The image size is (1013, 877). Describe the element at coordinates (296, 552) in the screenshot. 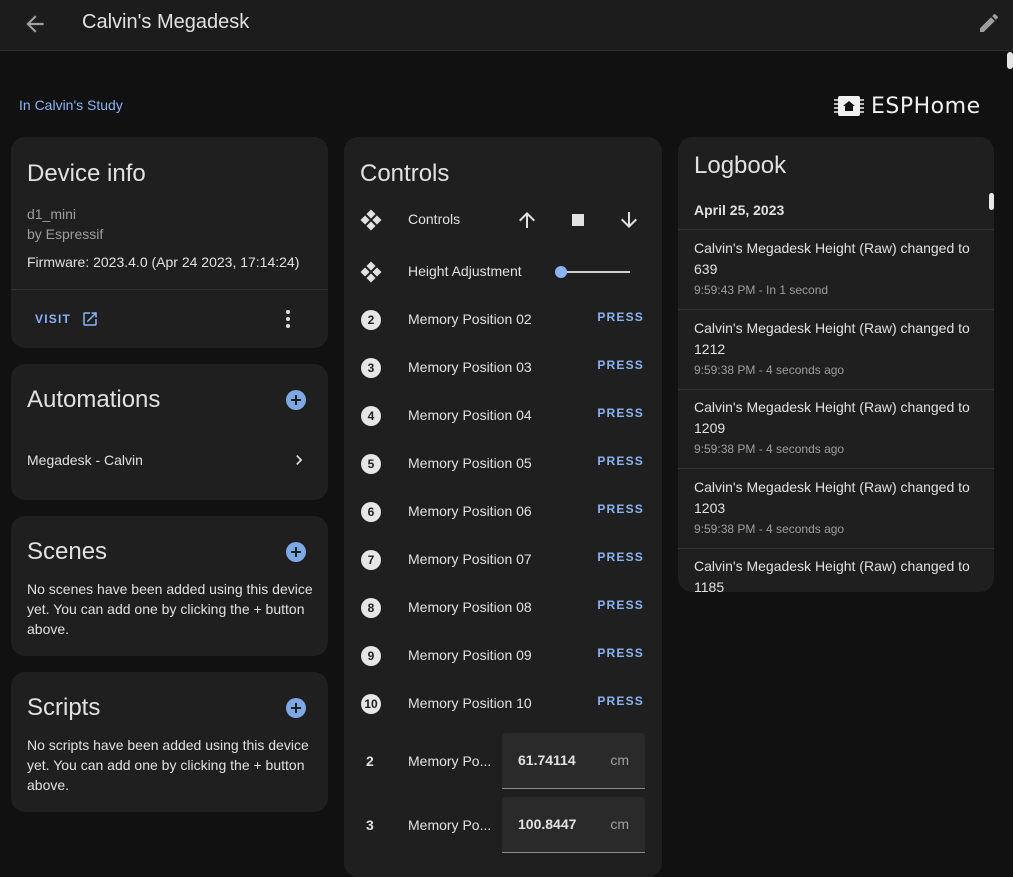

I see `add-scene-button` at that location.